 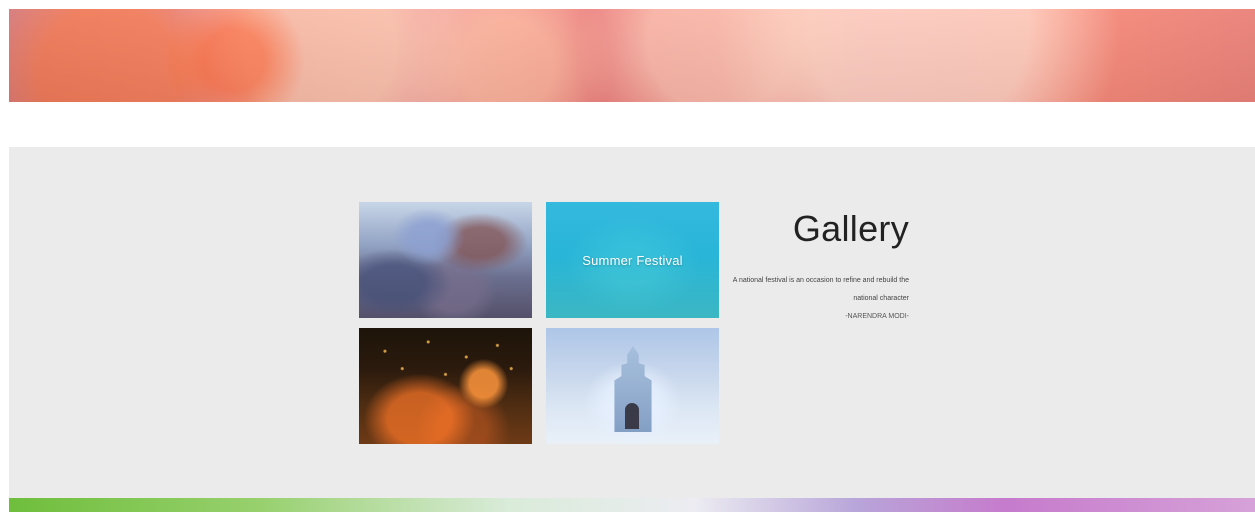 I want to click on gallery-tile-lanterns, so click(x=445, y=386).